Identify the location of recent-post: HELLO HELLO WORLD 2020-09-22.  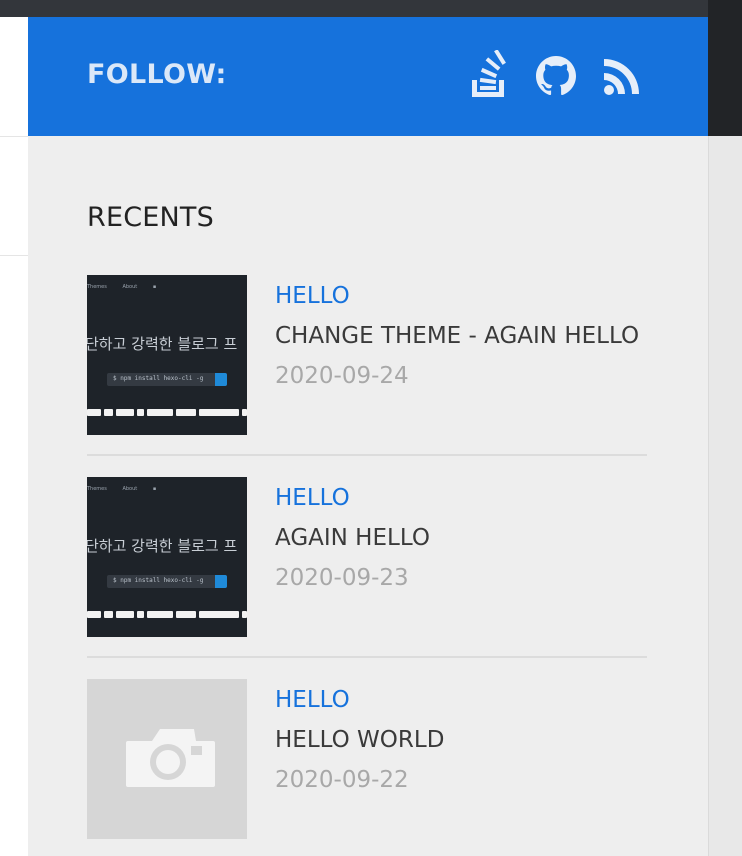
(367, 759).